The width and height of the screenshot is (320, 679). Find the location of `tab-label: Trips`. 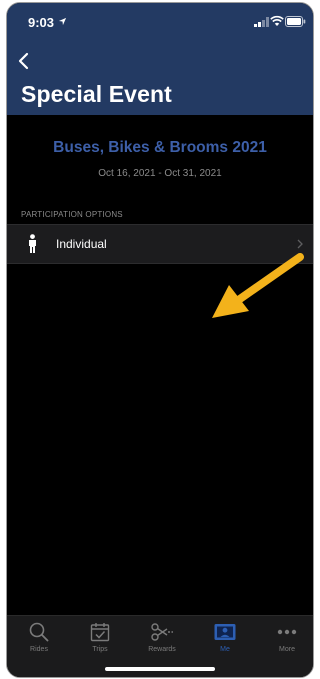

tab-label: Trips is located at coordinates (100, 649).